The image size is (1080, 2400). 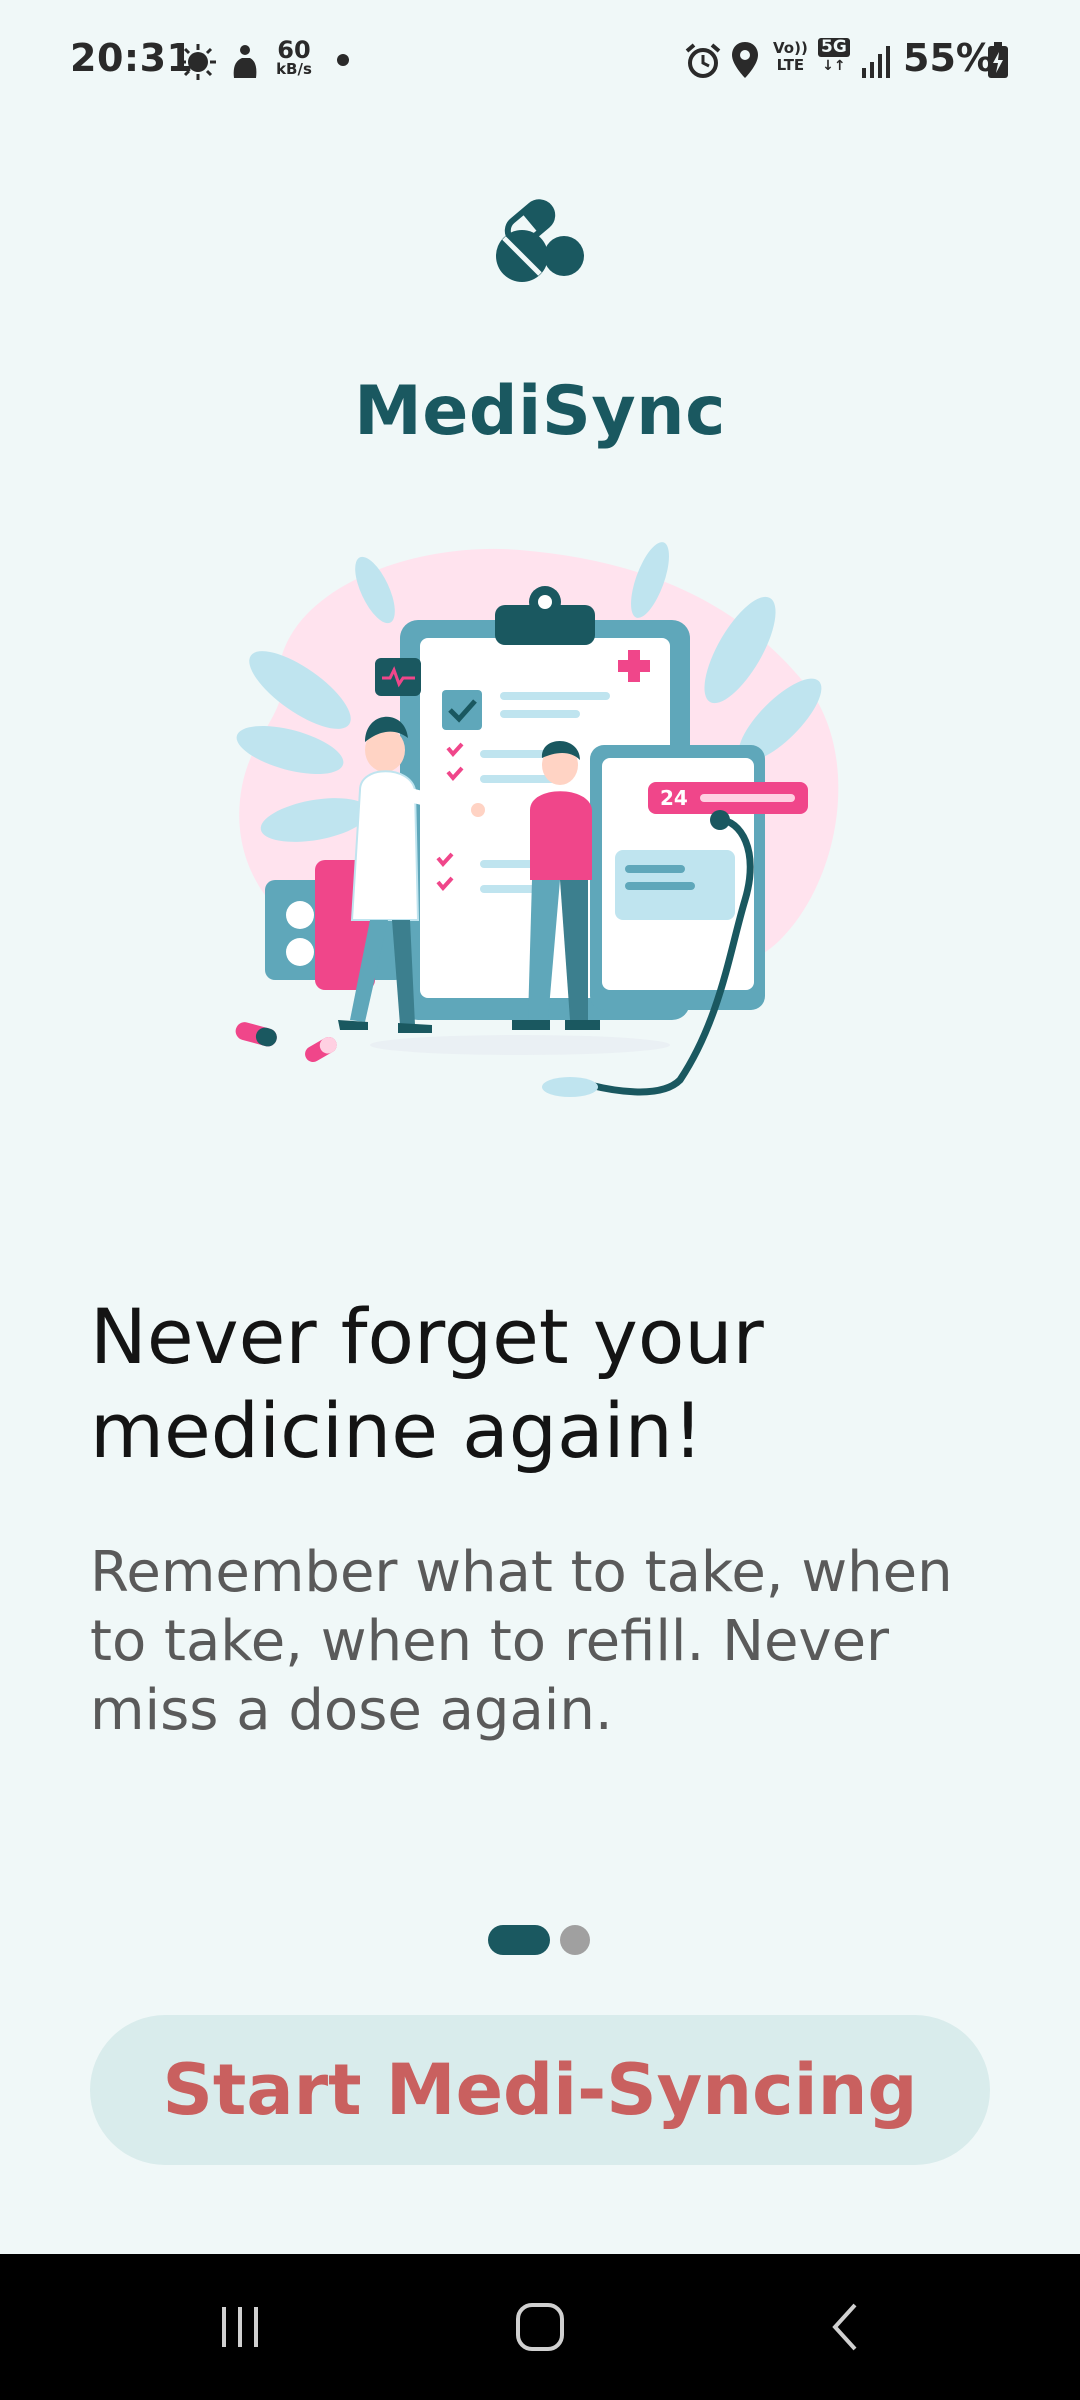 What do you see at coordinates (703, 60) in the screenshot?
I see `alarm-icon` at bounding box center [703, 60].